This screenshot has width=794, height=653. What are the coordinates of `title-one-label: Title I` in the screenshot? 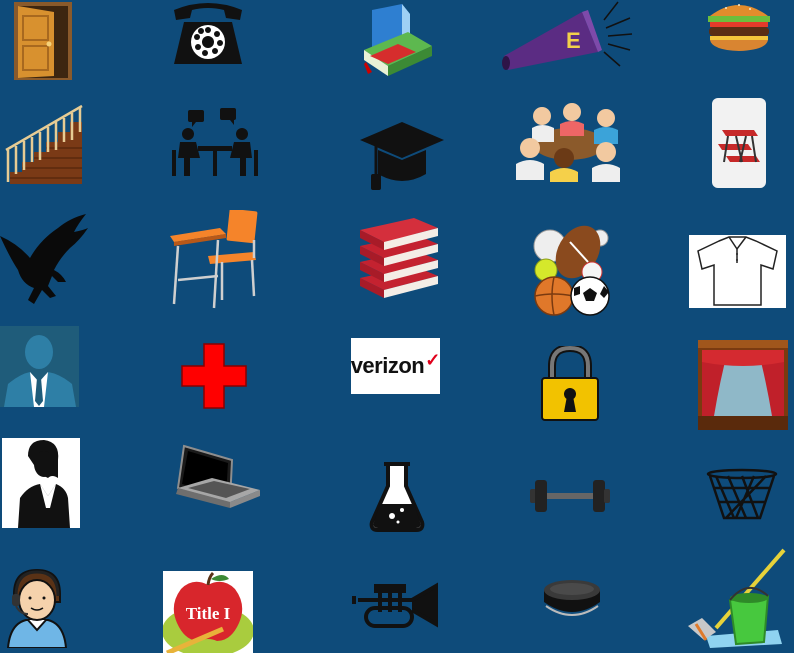 It's located at (208, 613).